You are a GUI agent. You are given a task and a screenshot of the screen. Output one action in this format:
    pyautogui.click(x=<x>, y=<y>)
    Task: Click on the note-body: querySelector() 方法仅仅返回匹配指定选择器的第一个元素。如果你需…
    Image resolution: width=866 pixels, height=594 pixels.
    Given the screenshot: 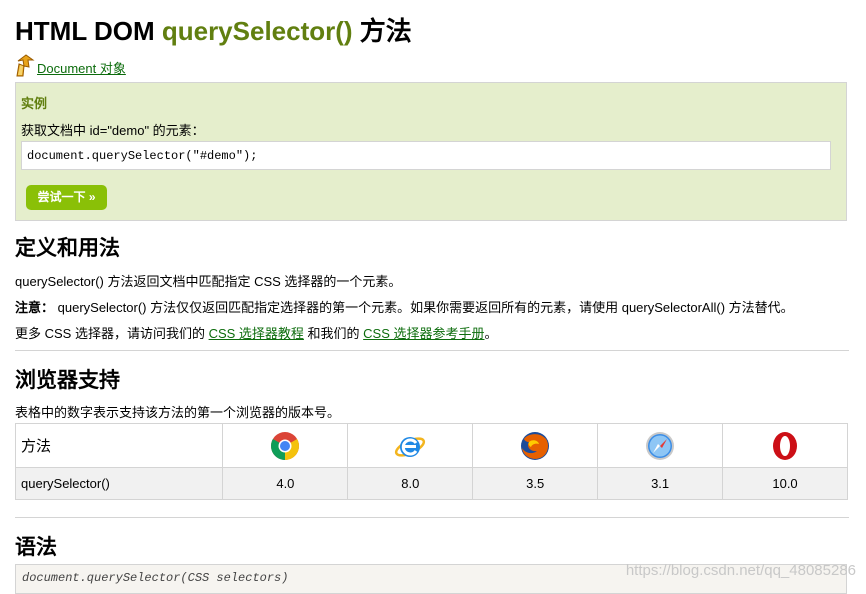 What is the action you would take?
    pyautogui.click(x=424, y=307)
    